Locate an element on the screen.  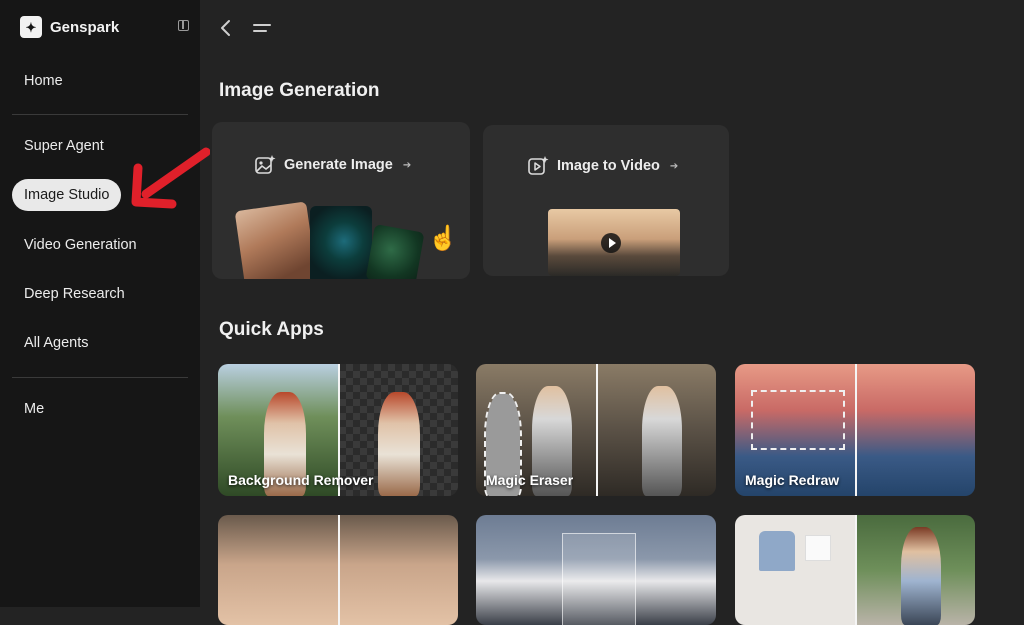
tshirt-image is located at coordinates (818, 548).